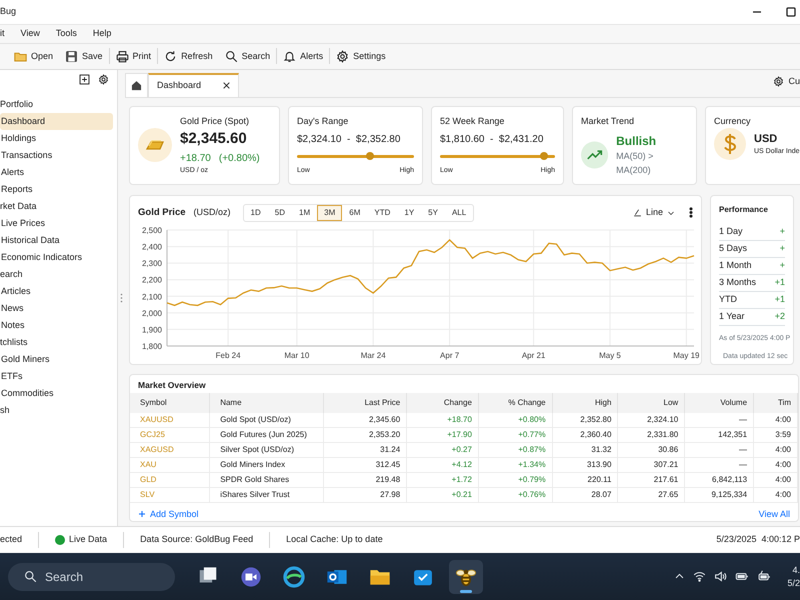 This screenshot has width=800, height=600. I want to click on table-cell: iShares Silver Trust, so click(267, 495).